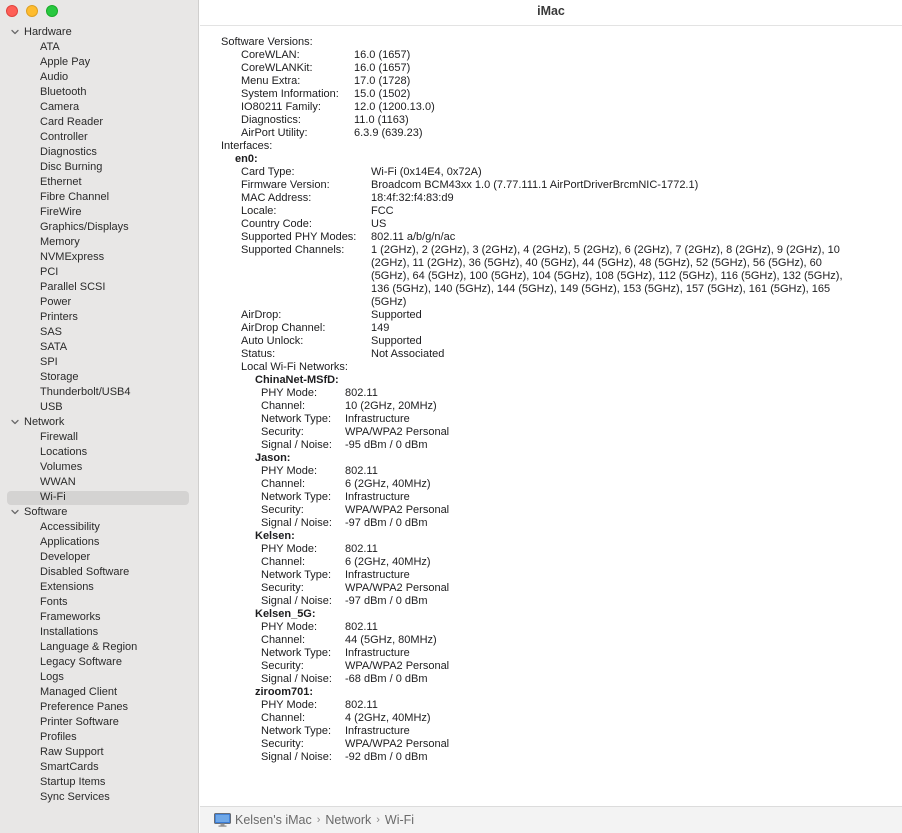 The width and height of the screenshot is (902, 833). I want to click on sidebar-item-printers: Printers, so click(59, 317).